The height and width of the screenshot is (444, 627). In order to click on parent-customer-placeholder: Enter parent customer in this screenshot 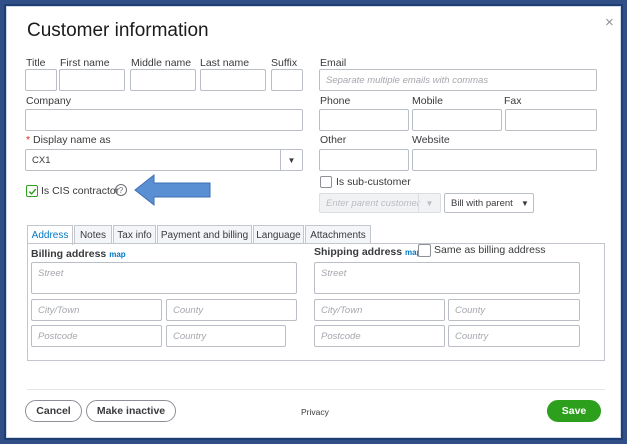, I will do `click(373, 203)`.